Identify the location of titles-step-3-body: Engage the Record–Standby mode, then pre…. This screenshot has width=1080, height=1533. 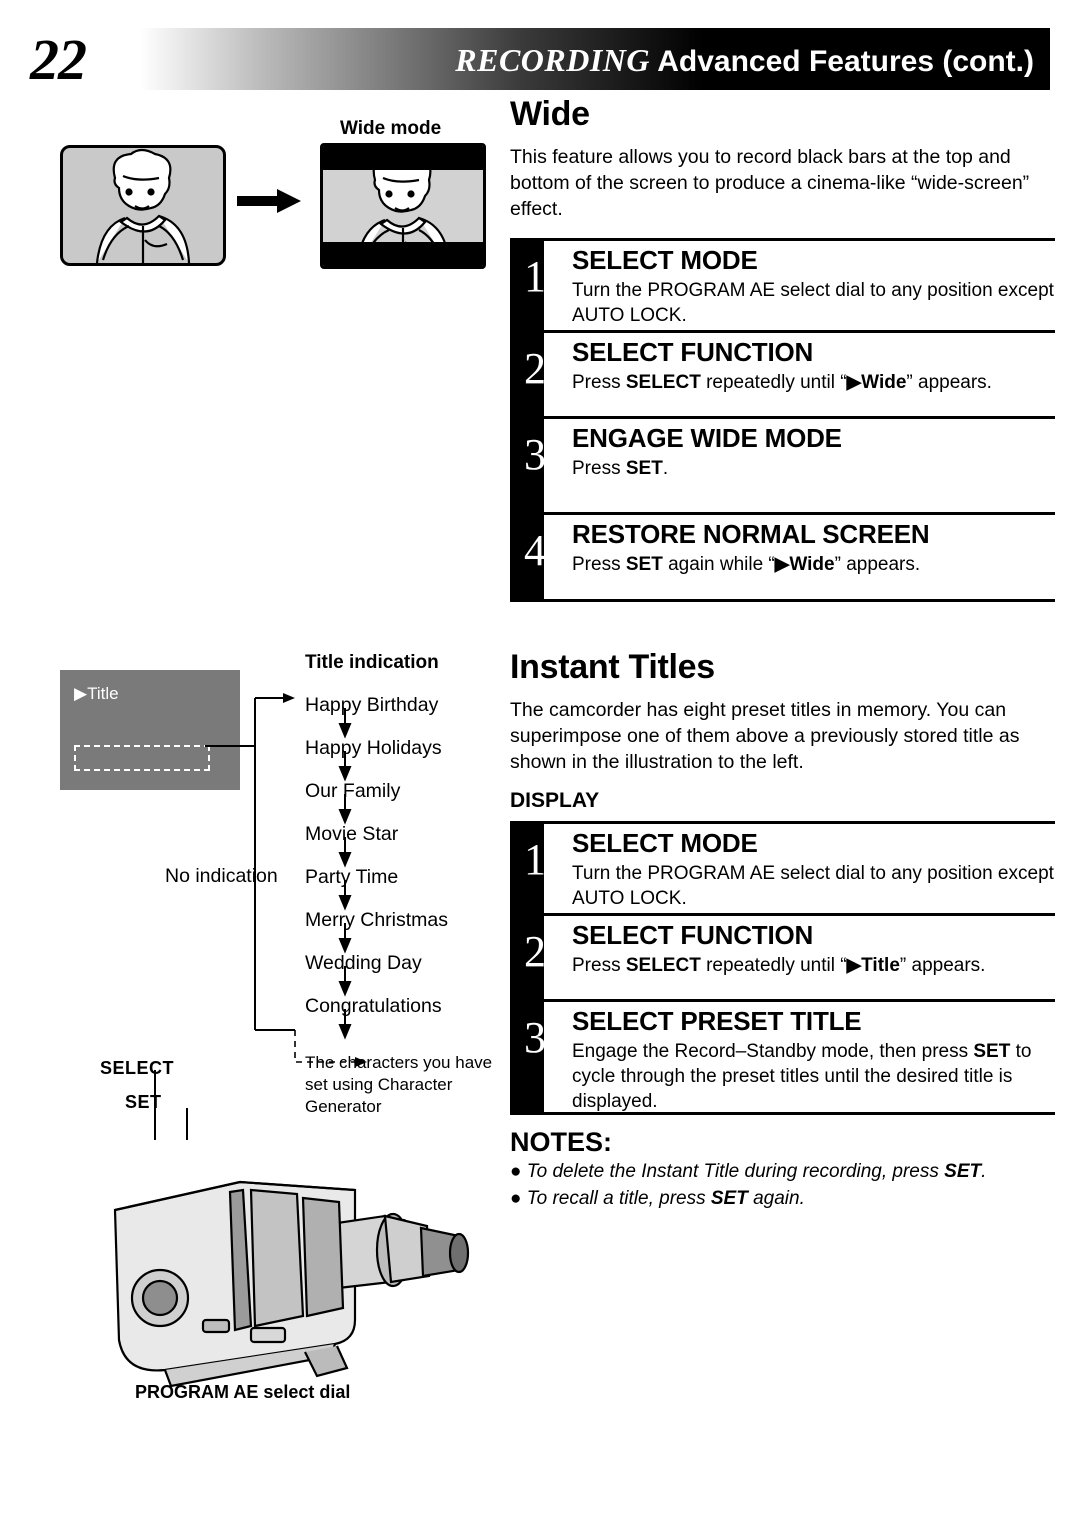
(813, 1076).